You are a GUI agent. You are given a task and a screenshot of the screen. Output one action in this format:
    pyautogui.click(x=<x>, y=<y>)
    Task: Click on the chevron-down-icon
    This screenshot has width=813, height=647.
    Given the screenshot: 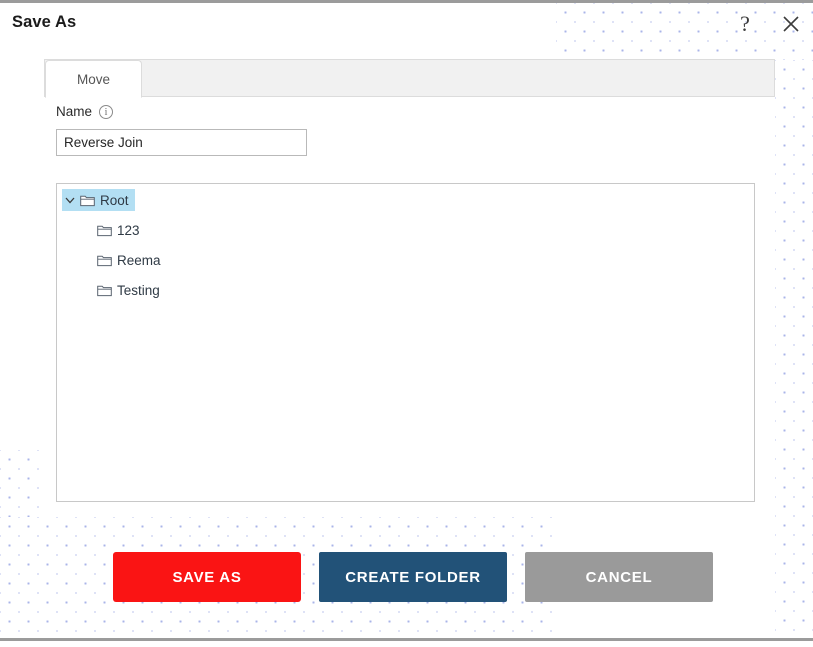 What is the action you would take?
    pyautogui.click(x=70, y=200)
    